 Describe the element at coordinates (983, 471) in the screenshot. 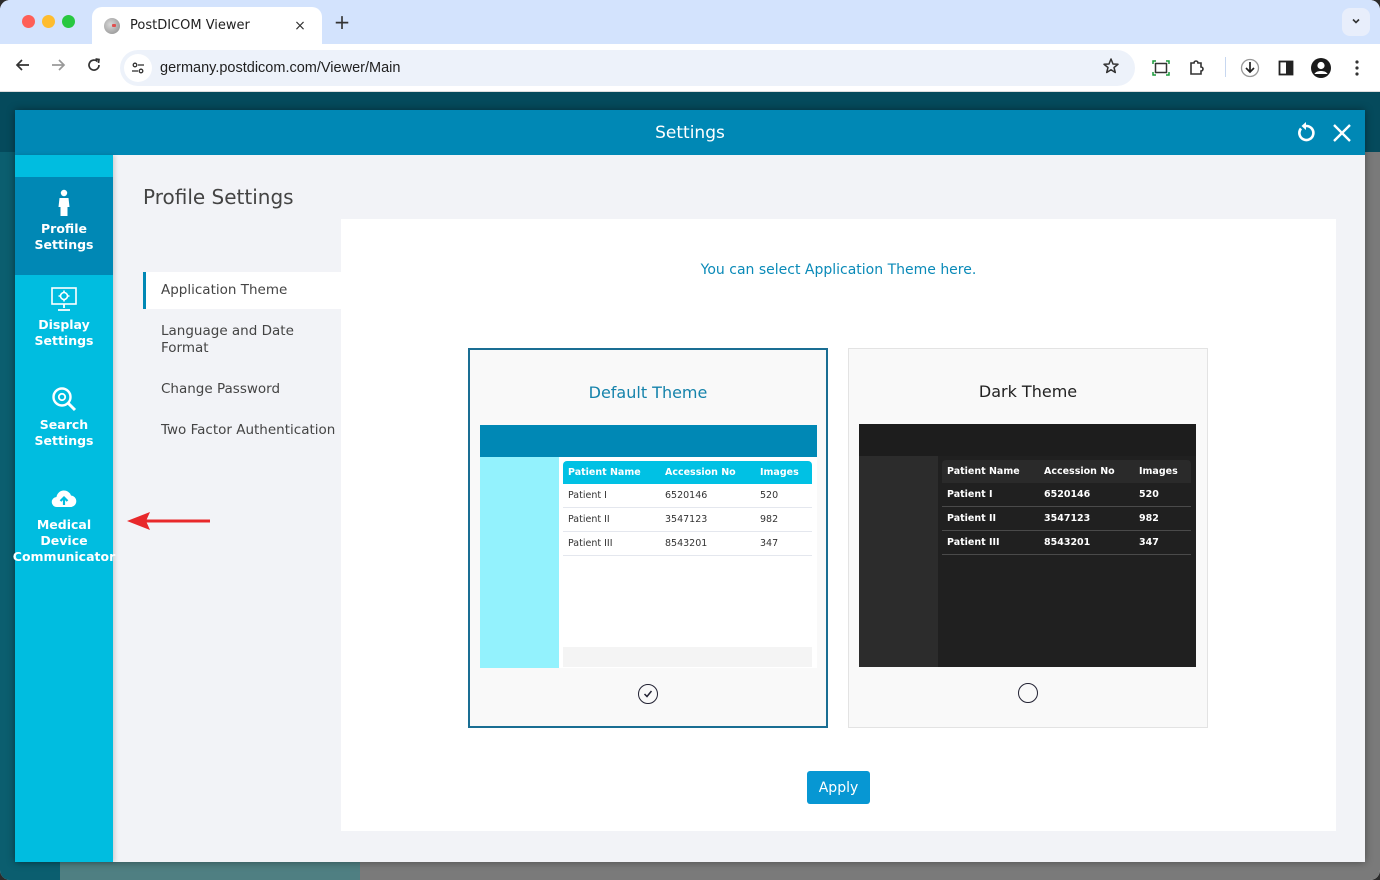

I see `column-header: Patient Name` at that location.